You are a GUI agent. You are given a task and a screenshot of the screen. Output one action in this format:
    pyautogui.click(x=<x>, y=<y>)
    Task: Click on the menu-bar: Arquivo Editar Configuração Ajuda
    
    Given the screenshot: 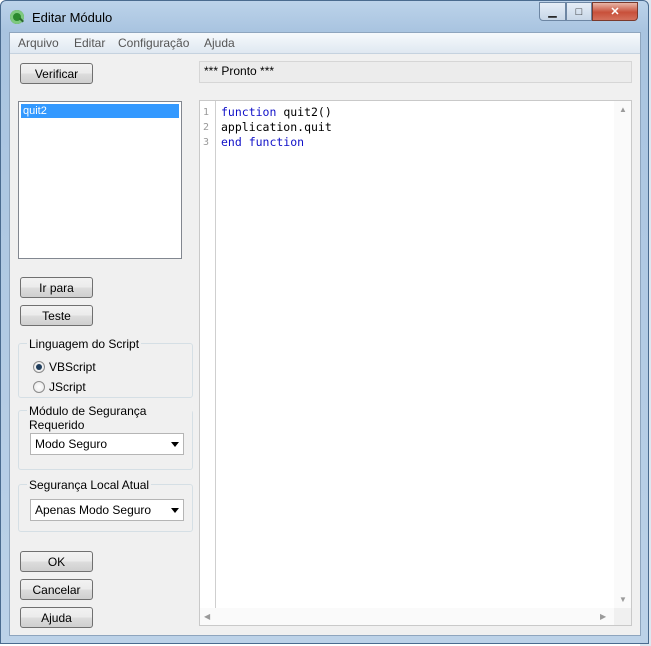 What is the action you would take?
    pyautogui.click(x=325, y=43)
    